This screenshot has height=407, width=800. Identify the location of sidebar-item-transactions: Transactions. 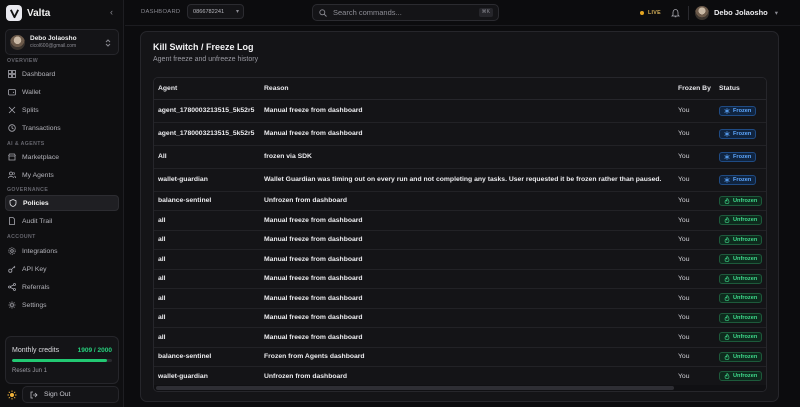
(62, 128).